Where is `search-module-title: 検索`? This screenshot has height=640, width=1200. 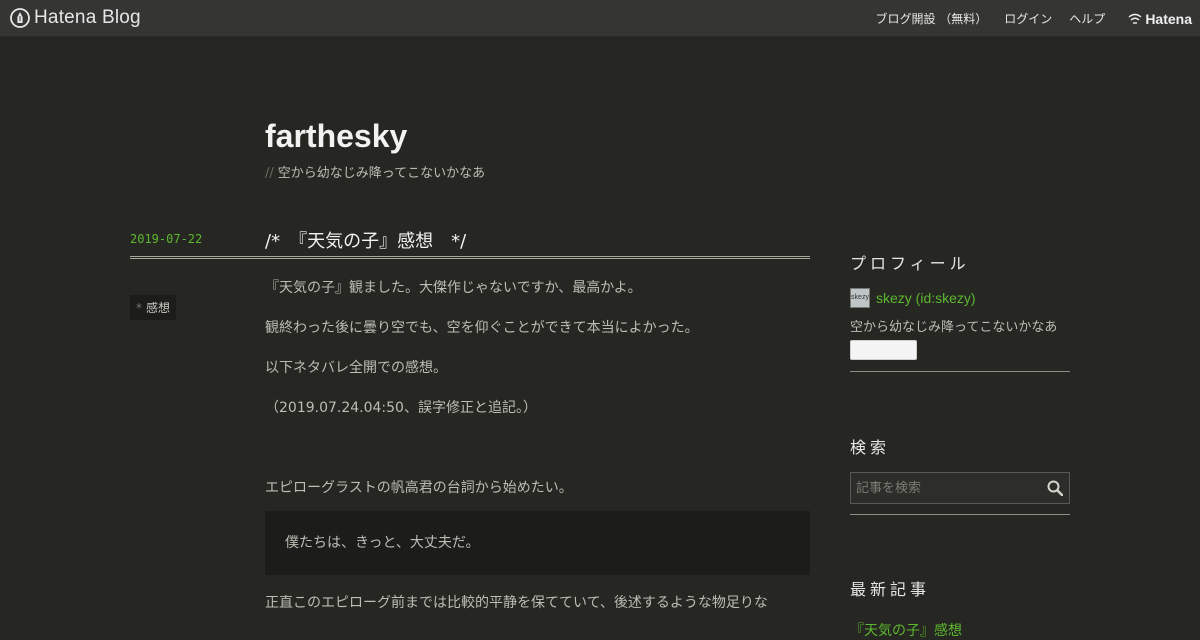 search-module-title: 検索 is located at coordinates (870, 447).